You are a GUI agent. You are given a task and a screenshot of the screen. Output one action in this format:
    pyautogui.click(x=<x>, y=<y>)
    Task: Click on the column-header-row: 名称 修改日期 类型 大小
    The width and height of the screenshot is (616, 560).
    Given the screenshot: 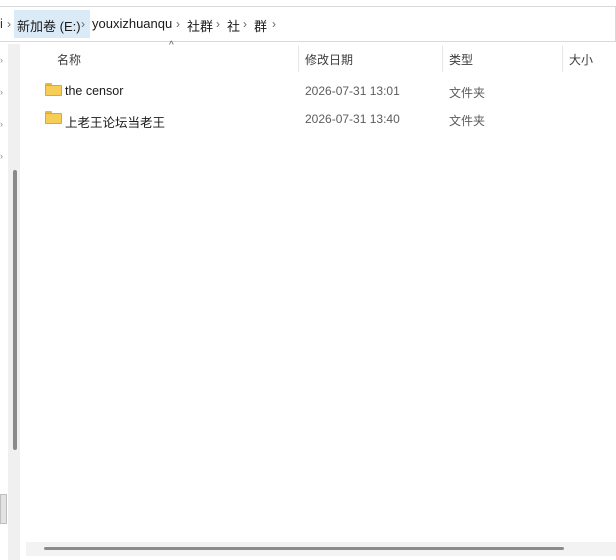 What is the action you would take?
    pyautogui.click(x=321, y=60)
    